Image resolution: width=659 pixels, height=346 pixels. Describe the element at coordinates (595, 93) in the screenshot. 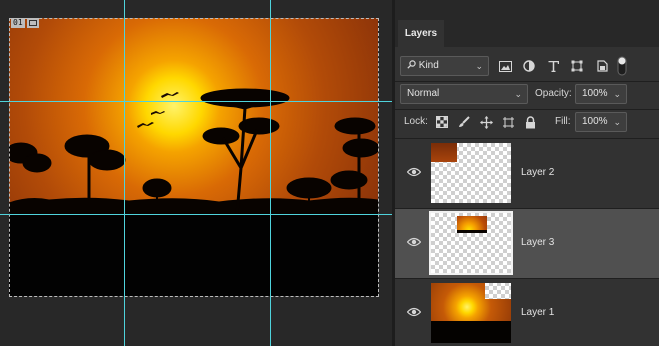

I see `opacity-value: 100%` at that location.